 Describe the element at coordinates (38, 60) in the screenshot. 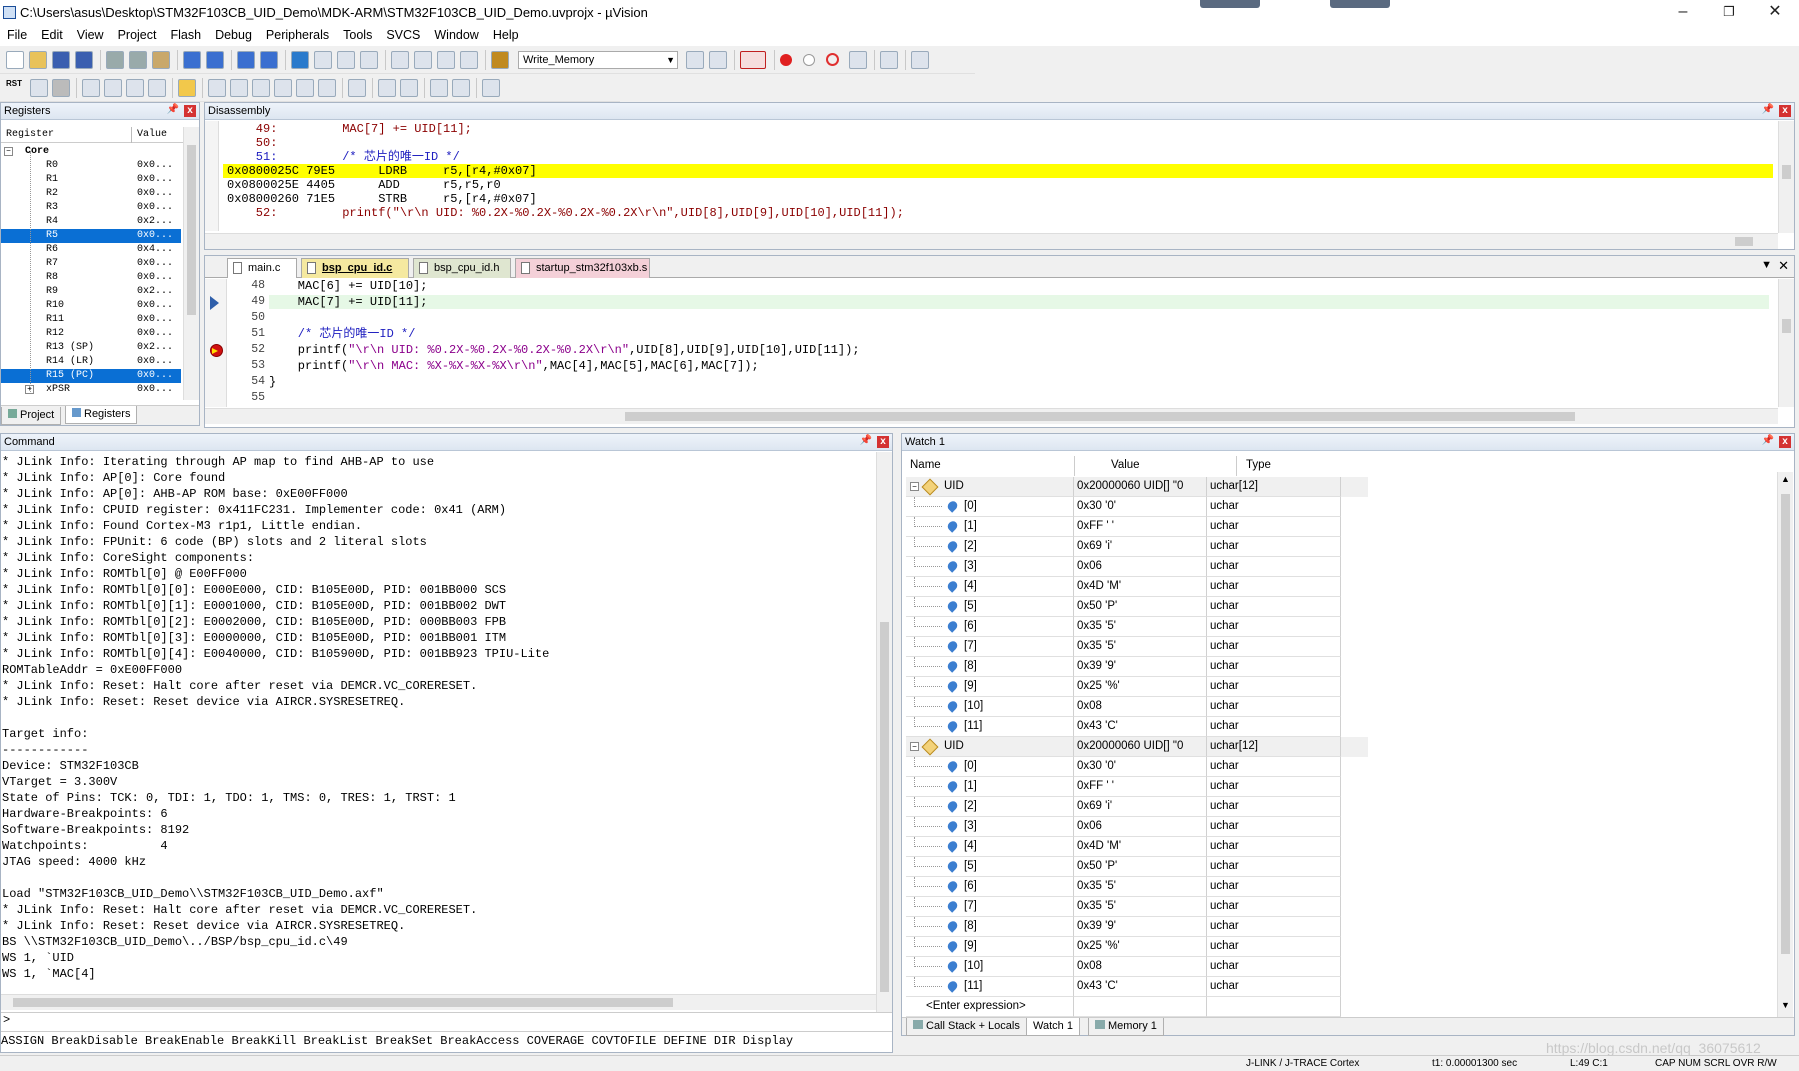

I see `open-icon` at that location.